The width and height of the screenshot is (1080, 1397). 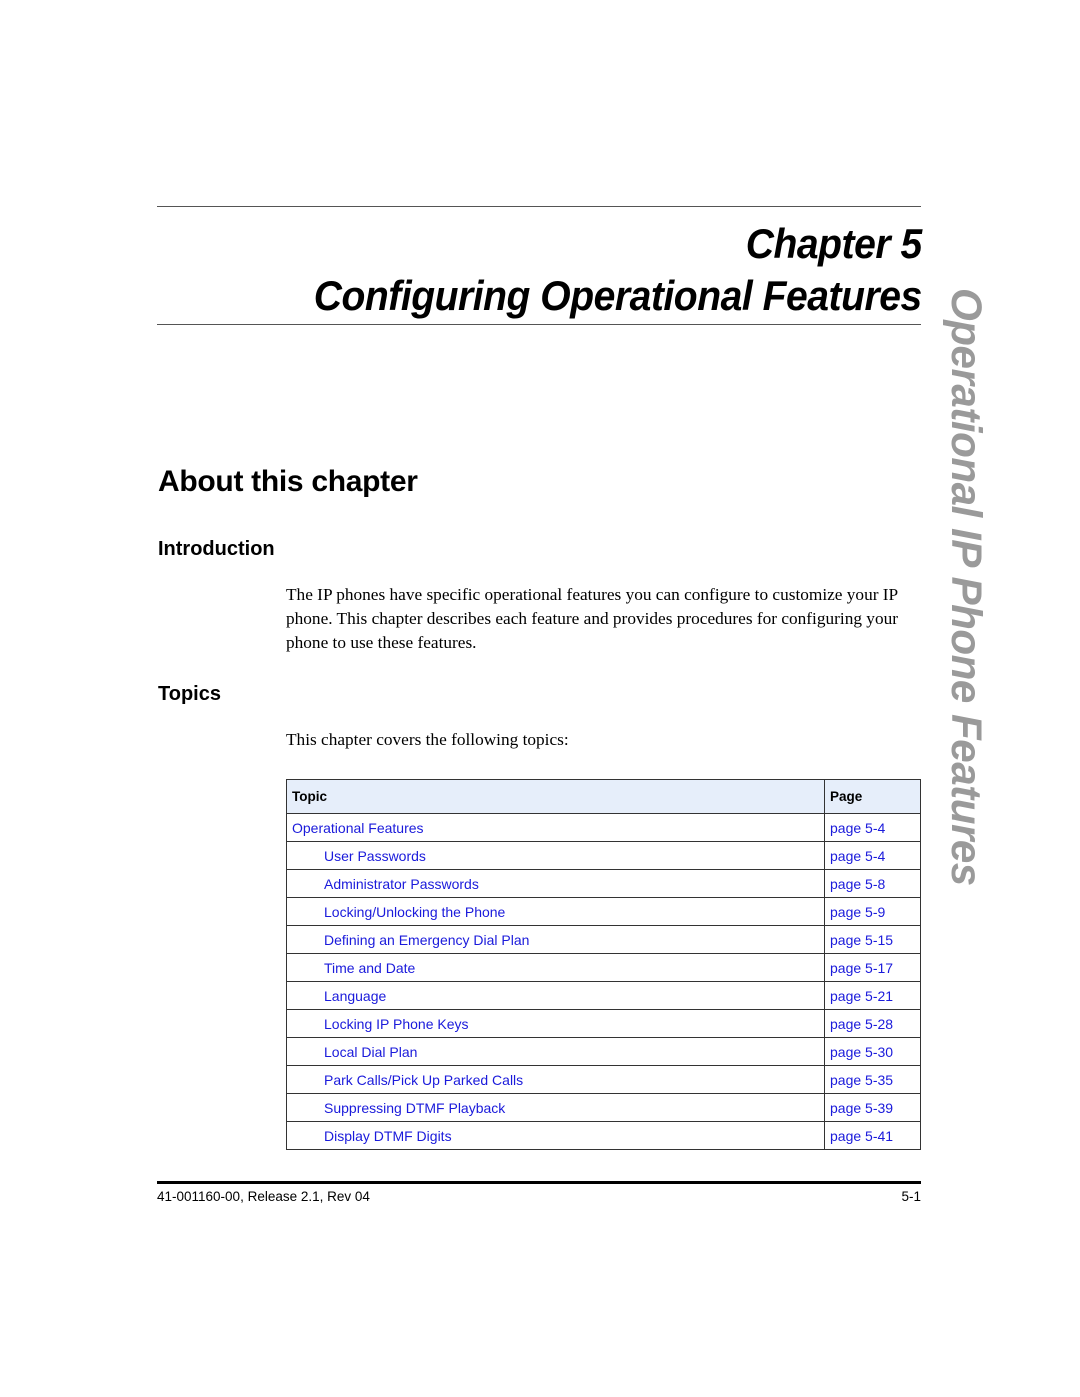 What do you see at coordinates (618, 295) in the screenshot?
I see `chapter-name: Configuring Operational Features` at bounding box center [618, 295].